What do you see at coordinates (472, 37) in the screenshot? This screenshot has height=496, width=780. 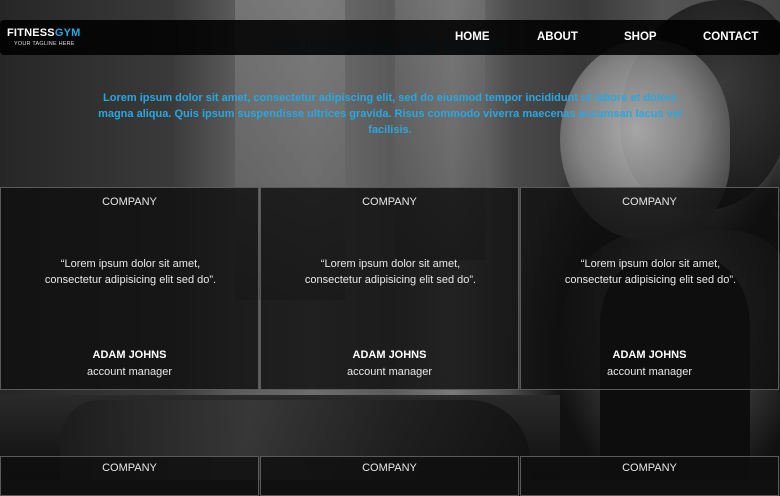 I see `nav-home-link: HOME` at bounding box center [472, 37].